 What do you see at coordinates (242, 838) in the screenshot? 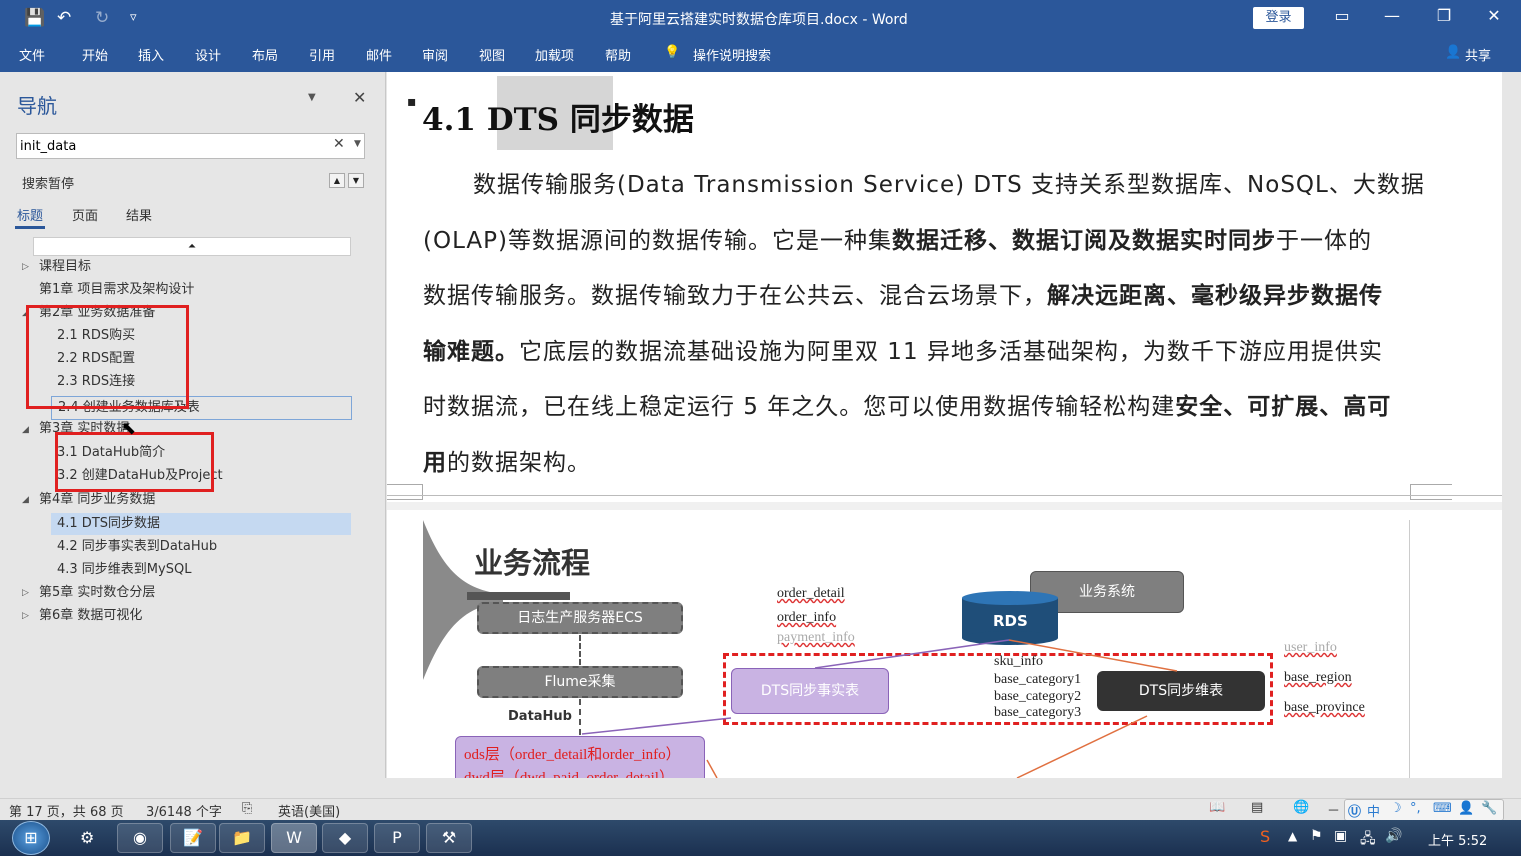
I see `explorer-taskbar-icon: 📁` at bounding box center [242, 838].